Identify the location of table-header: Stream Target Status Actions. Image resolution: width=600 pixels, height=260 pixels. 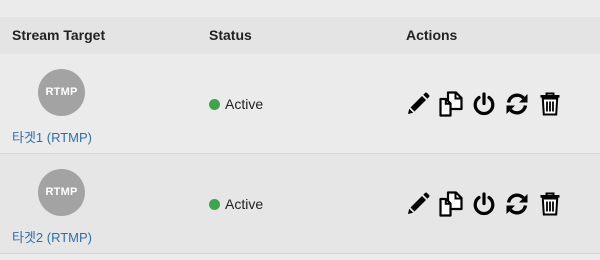
(300, 36).